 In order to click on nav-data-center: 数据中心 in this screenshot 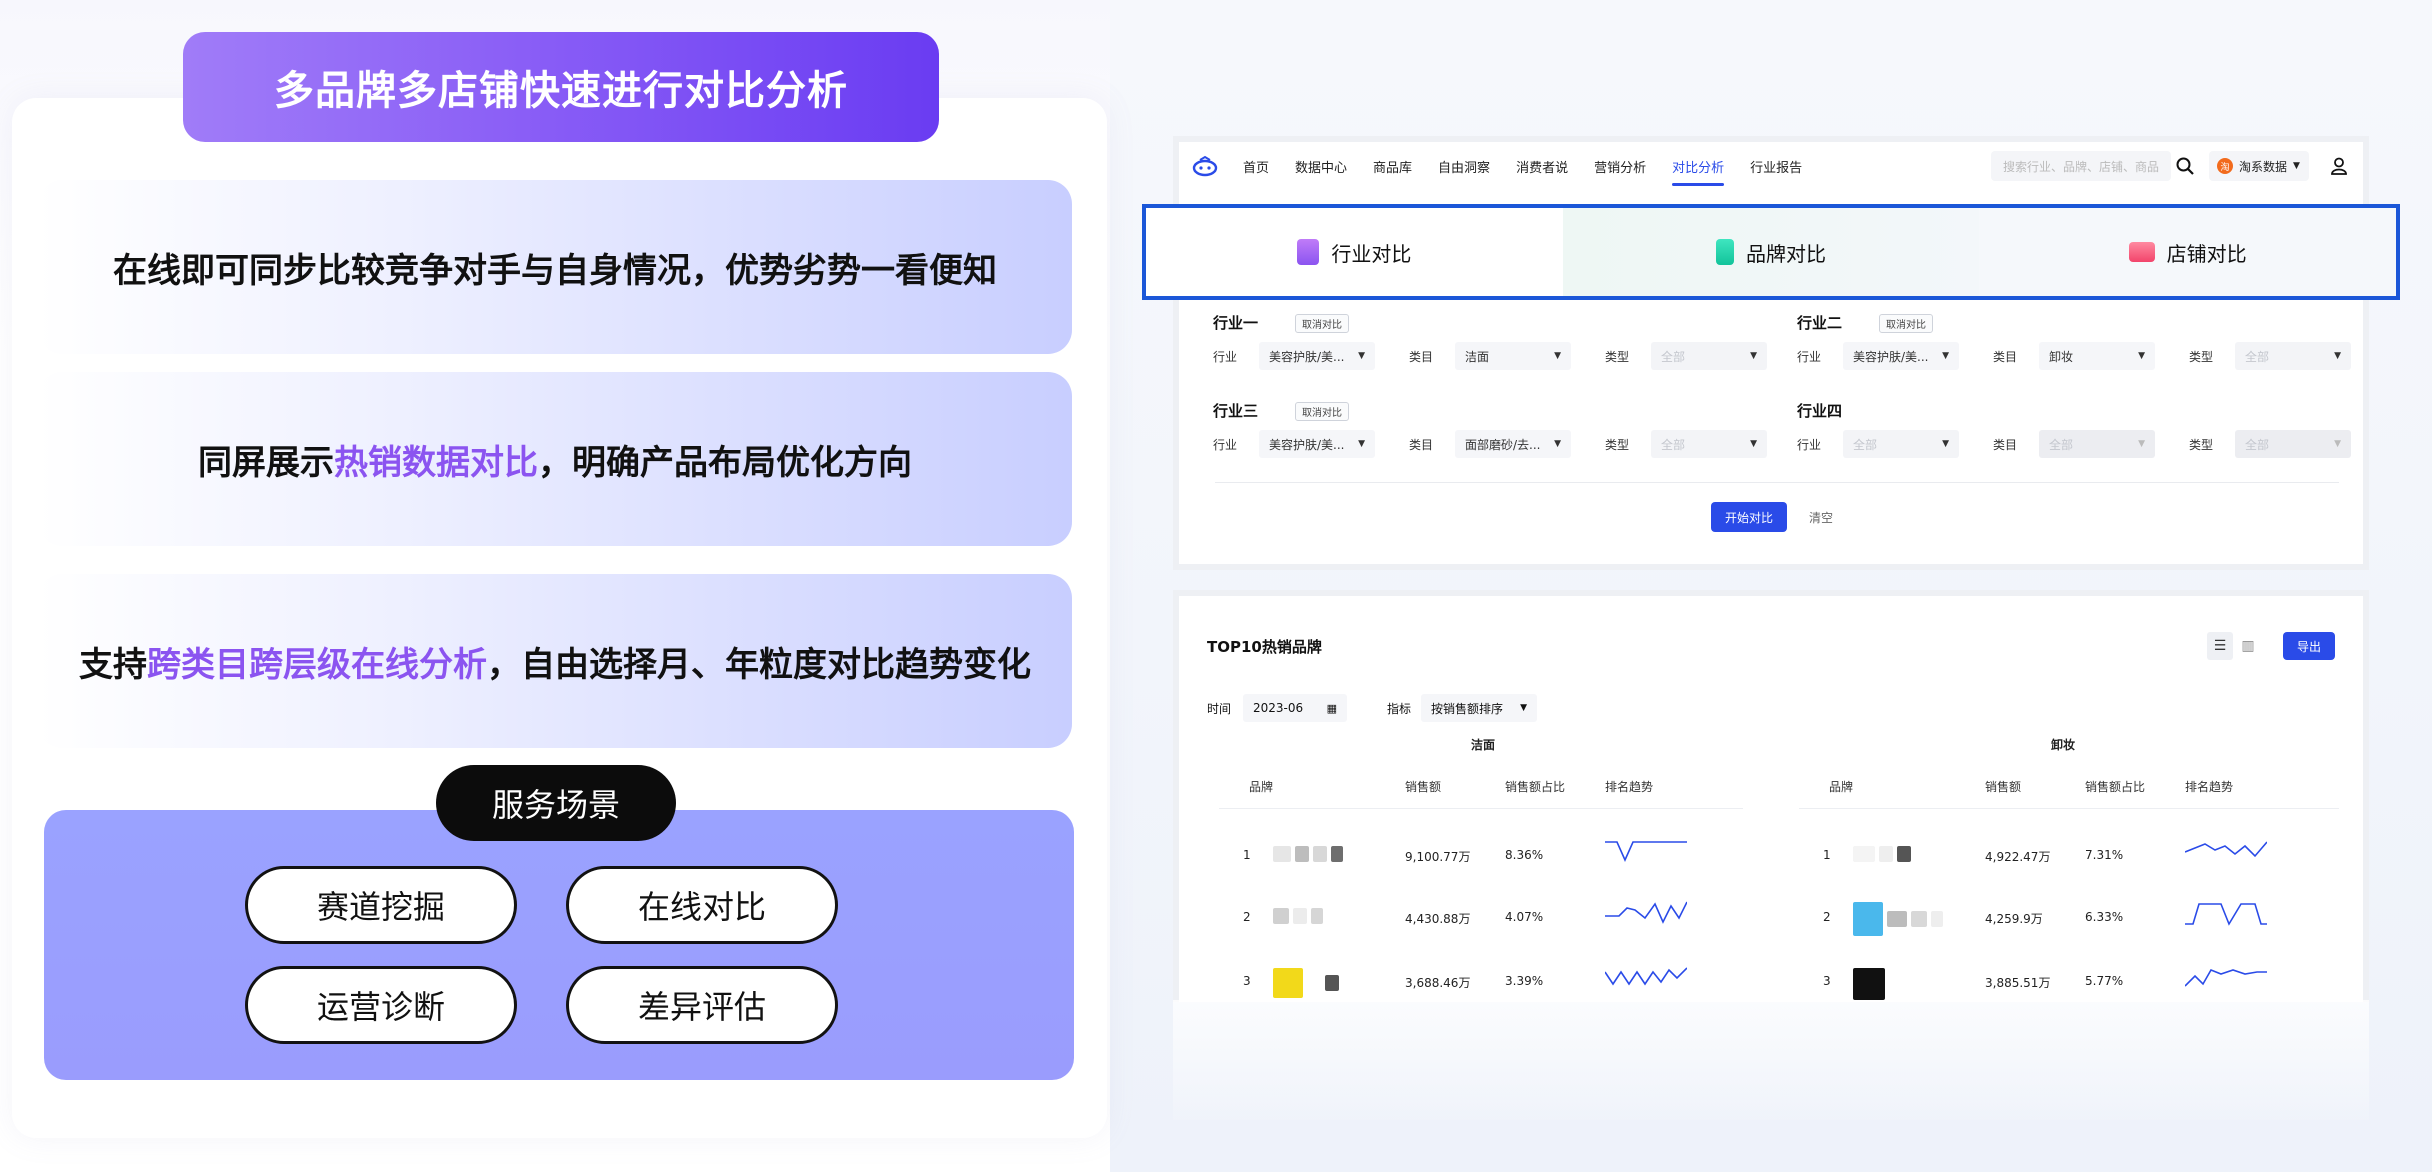, I will do `click(1321, 166)`.